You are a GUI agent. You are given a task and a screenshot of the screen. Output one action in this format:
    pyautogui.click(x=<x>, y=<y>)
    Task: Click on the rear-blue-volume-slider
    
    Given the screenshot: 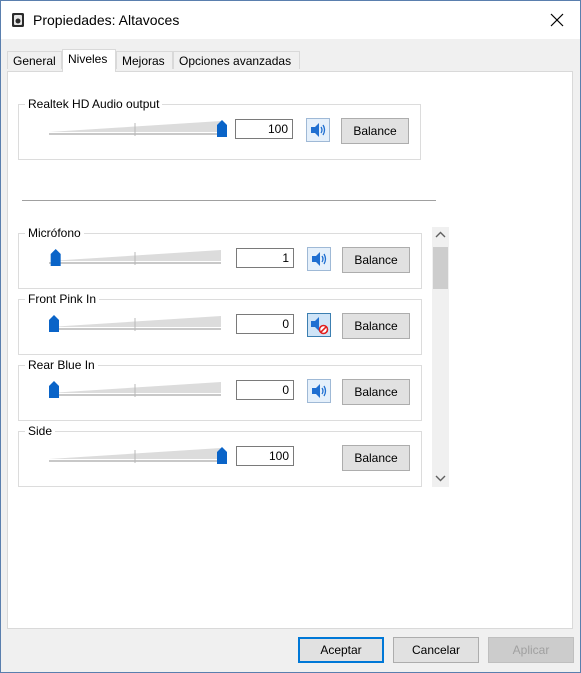 What is the action you would take?
    pyautogui.click(x=136, y=389)
    